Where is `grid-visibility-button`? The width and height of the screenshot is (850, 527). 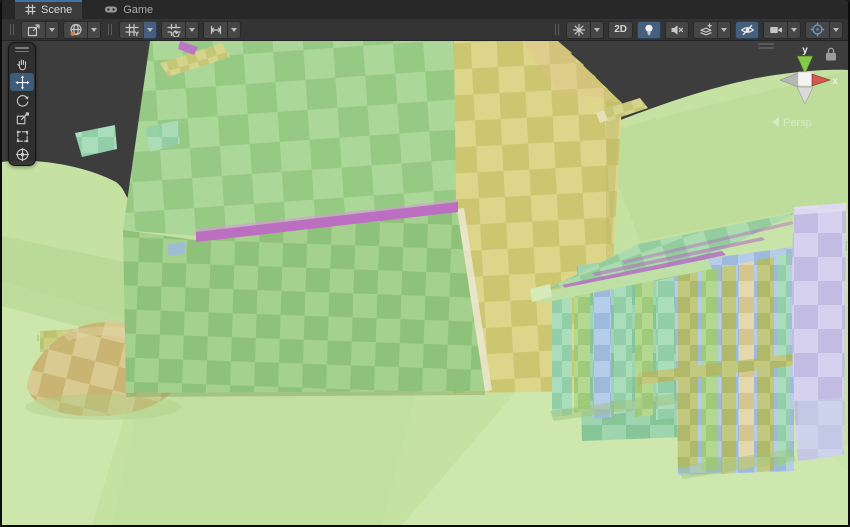 grid-visibility-button is located at coordinates (138, 29).